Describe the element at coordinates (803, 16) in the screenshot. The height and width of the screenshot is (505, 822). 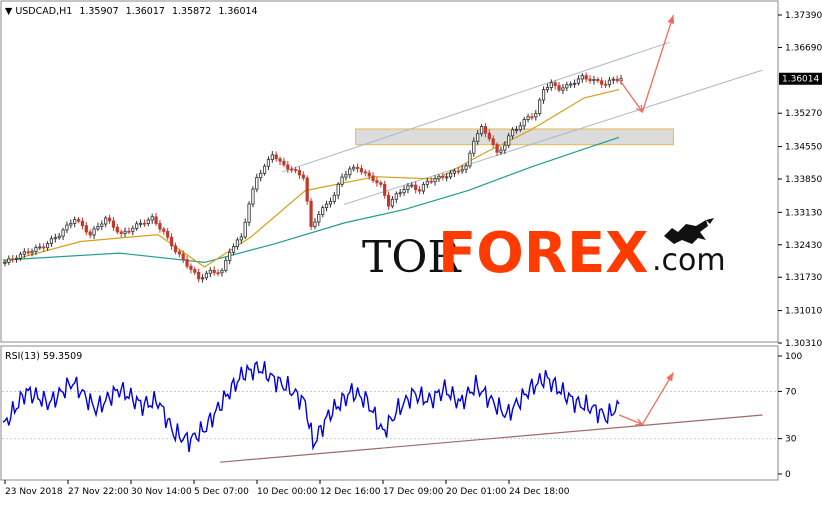
I see `price-y-tick-label: 1.37390` at that location.